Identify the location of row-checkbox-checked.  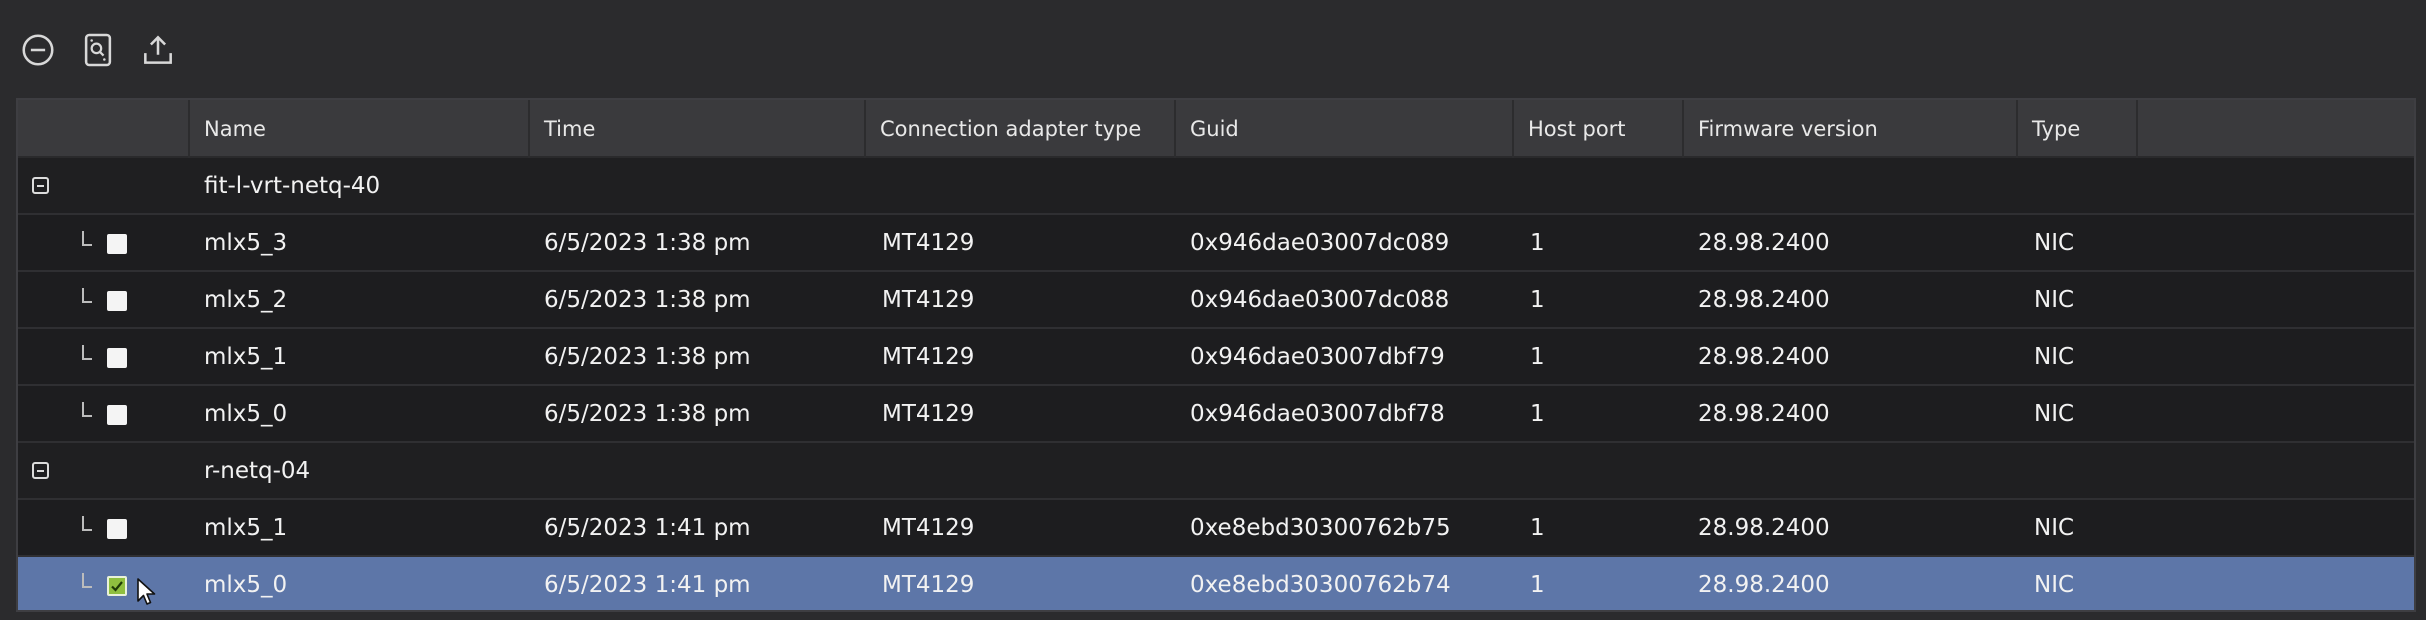
(117, 586).